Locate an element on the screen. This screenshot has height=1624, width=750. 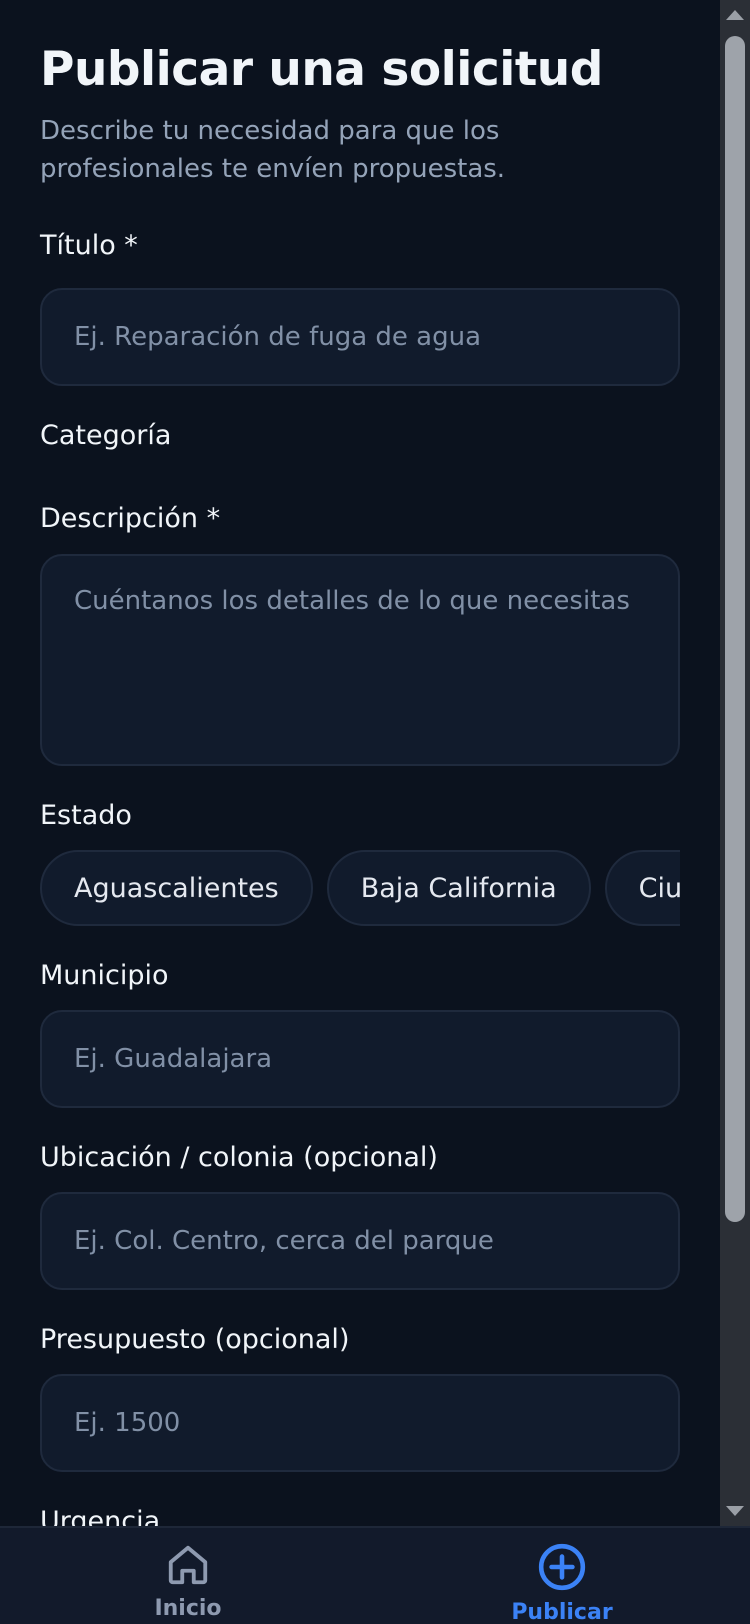
scrollbar is located at coordinates (735, 764).